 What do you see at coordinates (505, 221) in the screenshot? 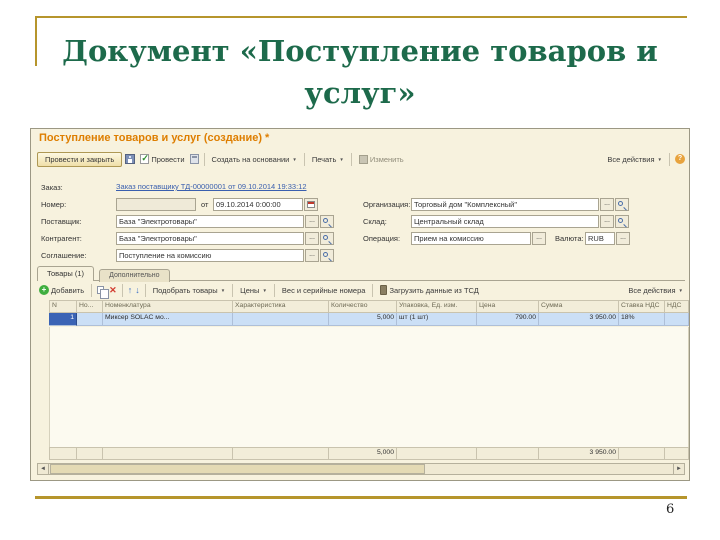
I see `warehouse-input: Центральный склад` at bounding box center [505, 221].